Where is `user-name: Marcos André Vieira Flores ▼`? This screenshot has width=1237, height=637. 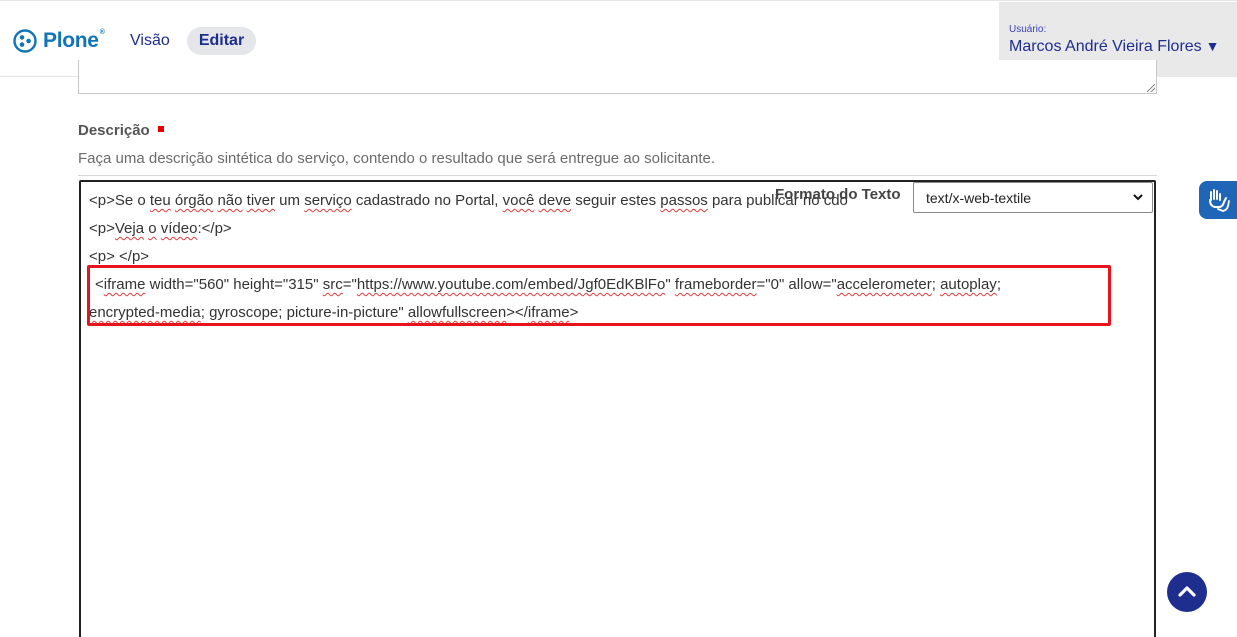
user-name: Marcos André Vieira Flores ▼ is located at coordinates (1114, 47).